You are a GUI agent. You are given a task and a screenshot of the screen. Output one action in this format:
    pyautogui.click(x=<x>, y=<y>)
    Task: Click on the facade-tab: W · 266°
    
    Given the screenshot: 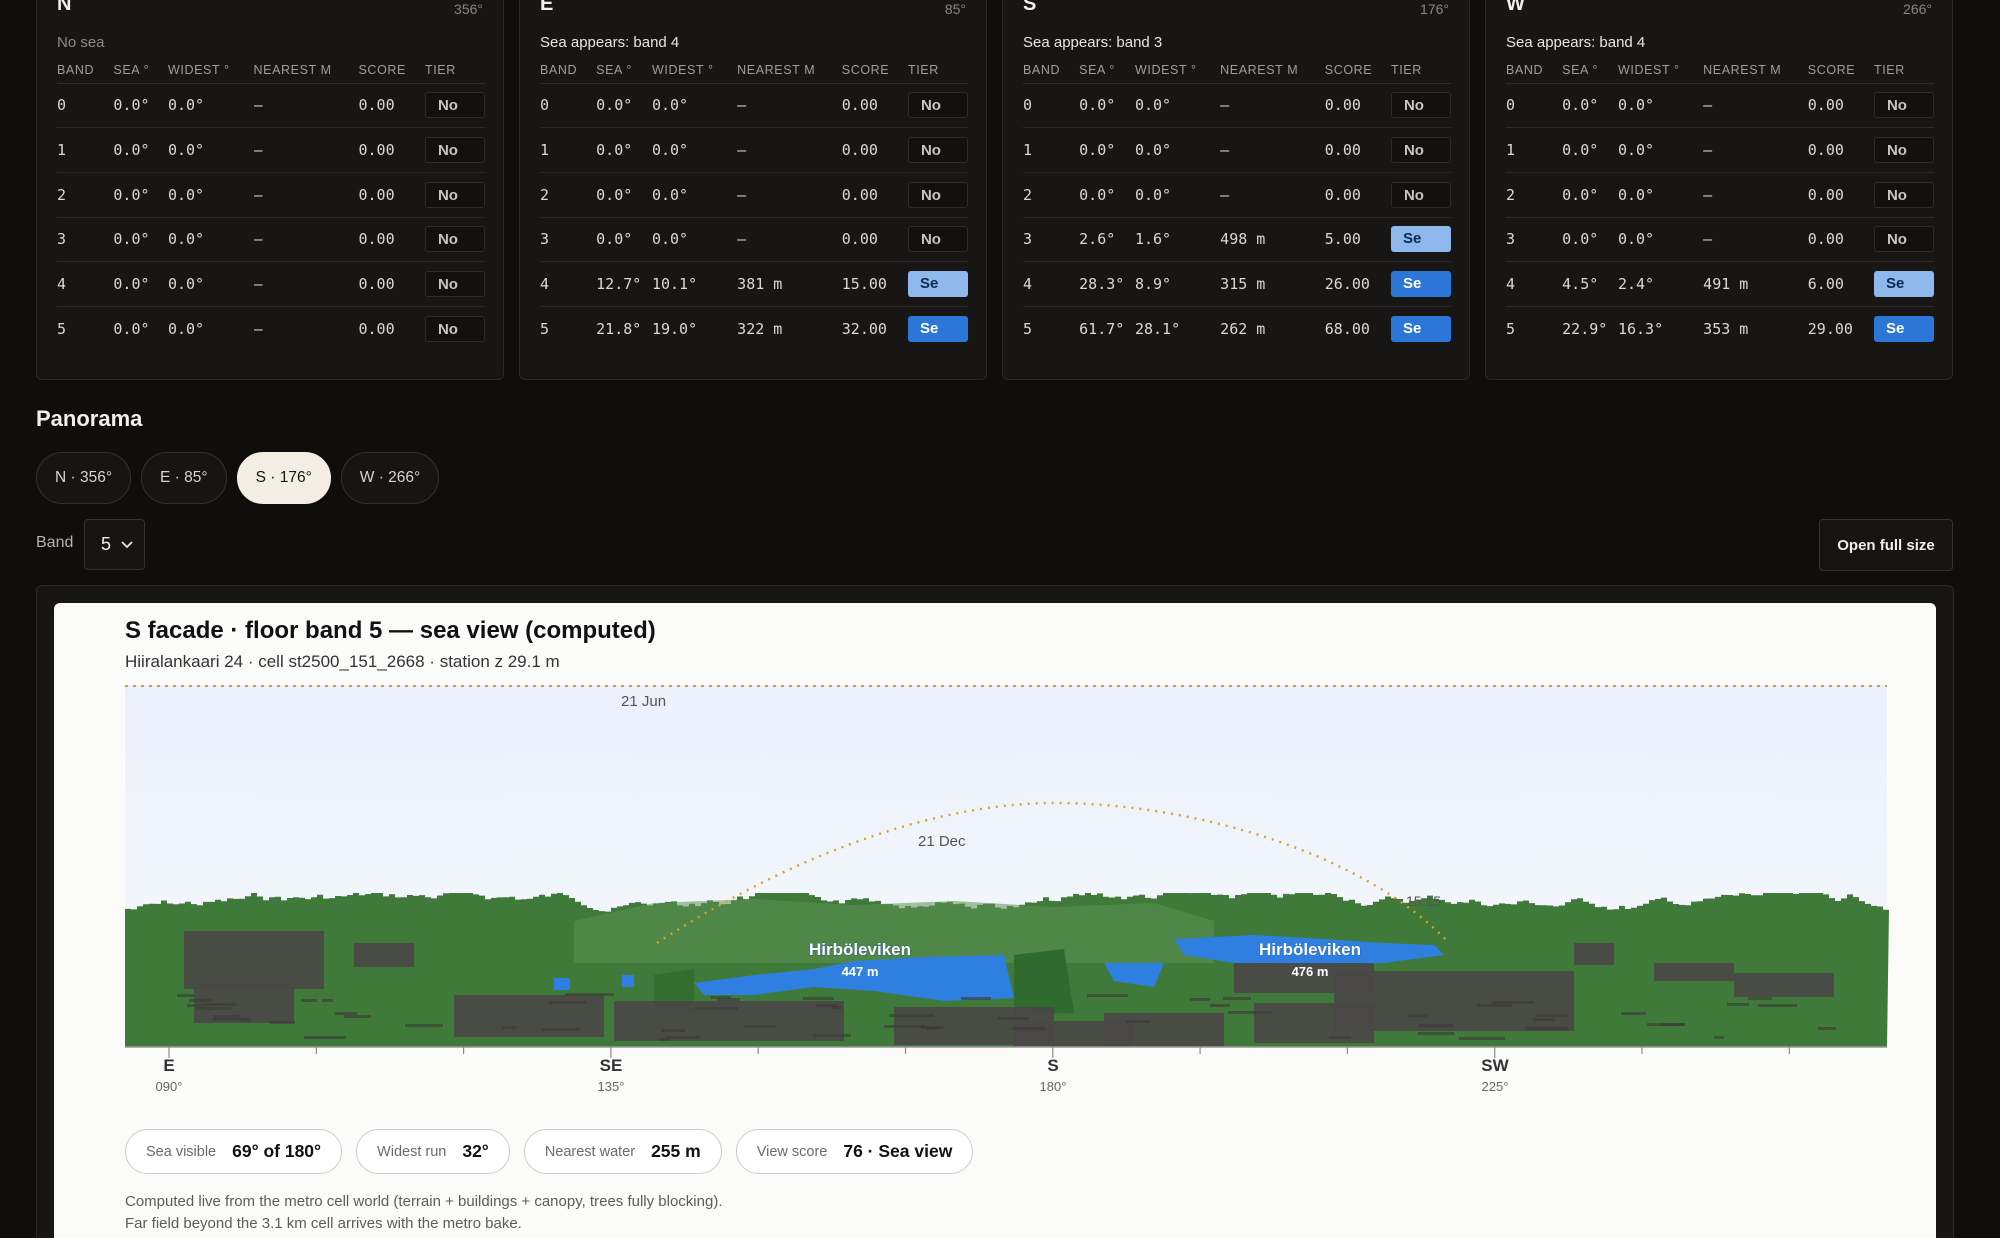 What is the action you would take?
    pyautogui.click(x=390, y=478)
    